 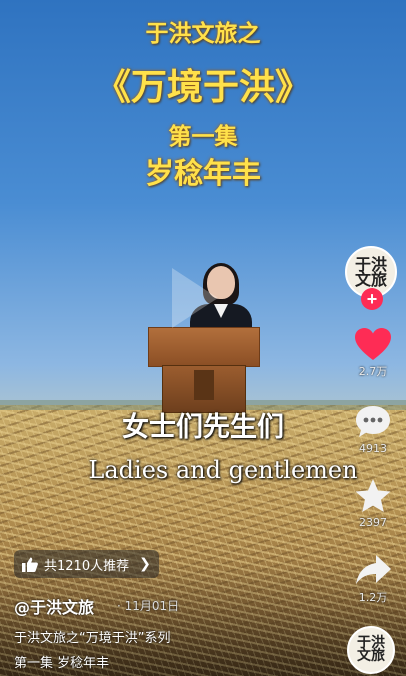 What do you see at coordinates (203, 34) in the screenshot?
I see `video-title-line1: 于洪文旅之` at bounding box center [203, 34].